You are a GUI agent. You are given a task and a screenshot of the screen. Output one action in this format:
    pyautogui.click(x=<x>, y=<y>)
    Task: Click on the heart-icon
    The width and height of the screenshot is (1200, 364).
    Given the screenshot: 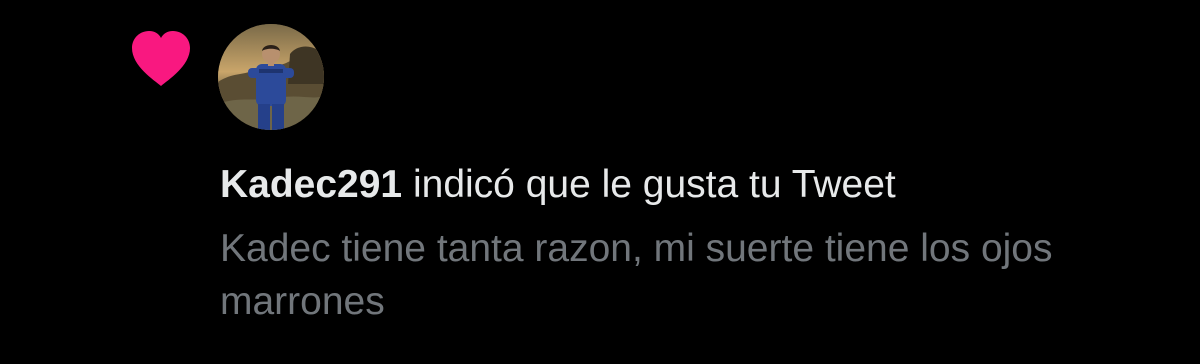 What is the action you would take?
    pyautogui.click(x=161, y=59)
    